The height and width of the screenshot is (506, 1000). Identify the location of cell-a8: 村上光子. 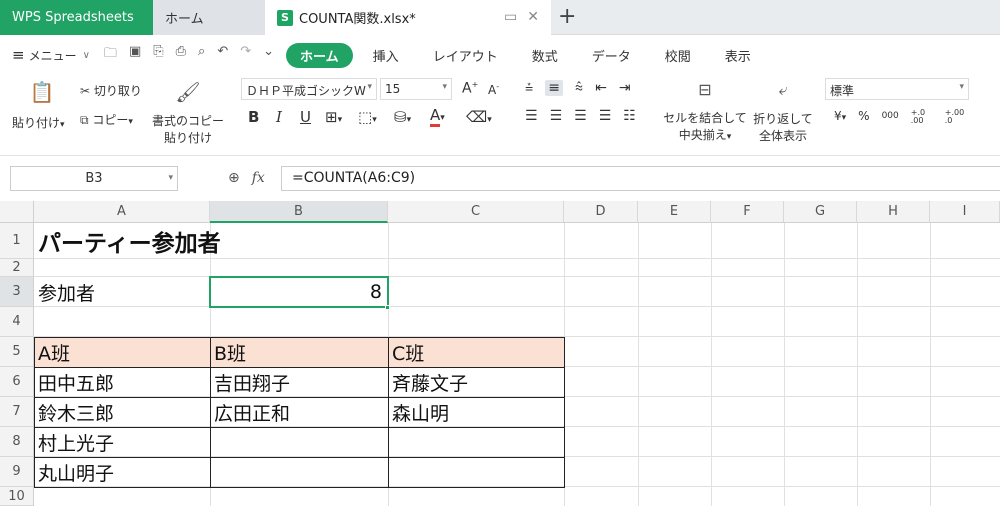
(74, 442).